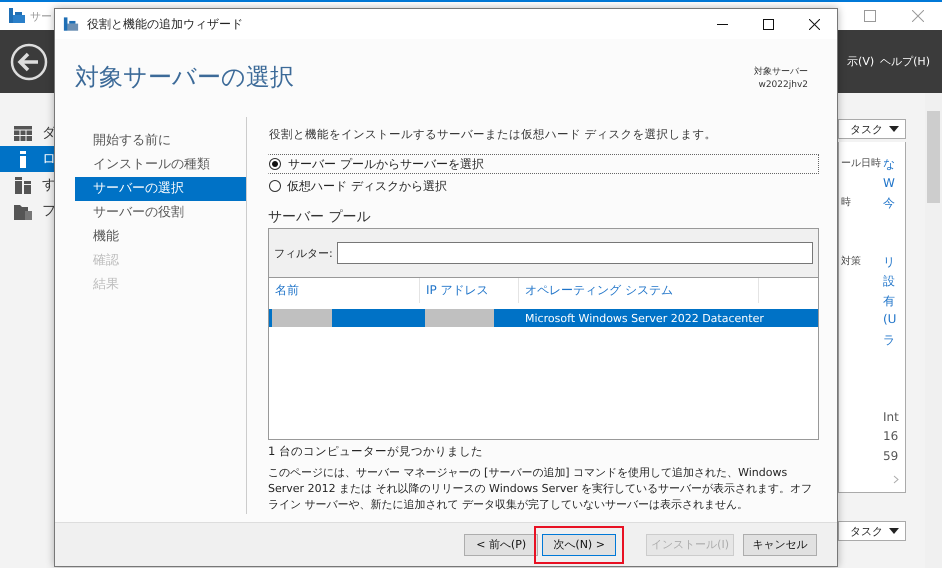  What do you see at coordinates (184, 77) in the screenshot?
I see `page-heading: 対象サーバーの選択` at bounding box center [184, 77].